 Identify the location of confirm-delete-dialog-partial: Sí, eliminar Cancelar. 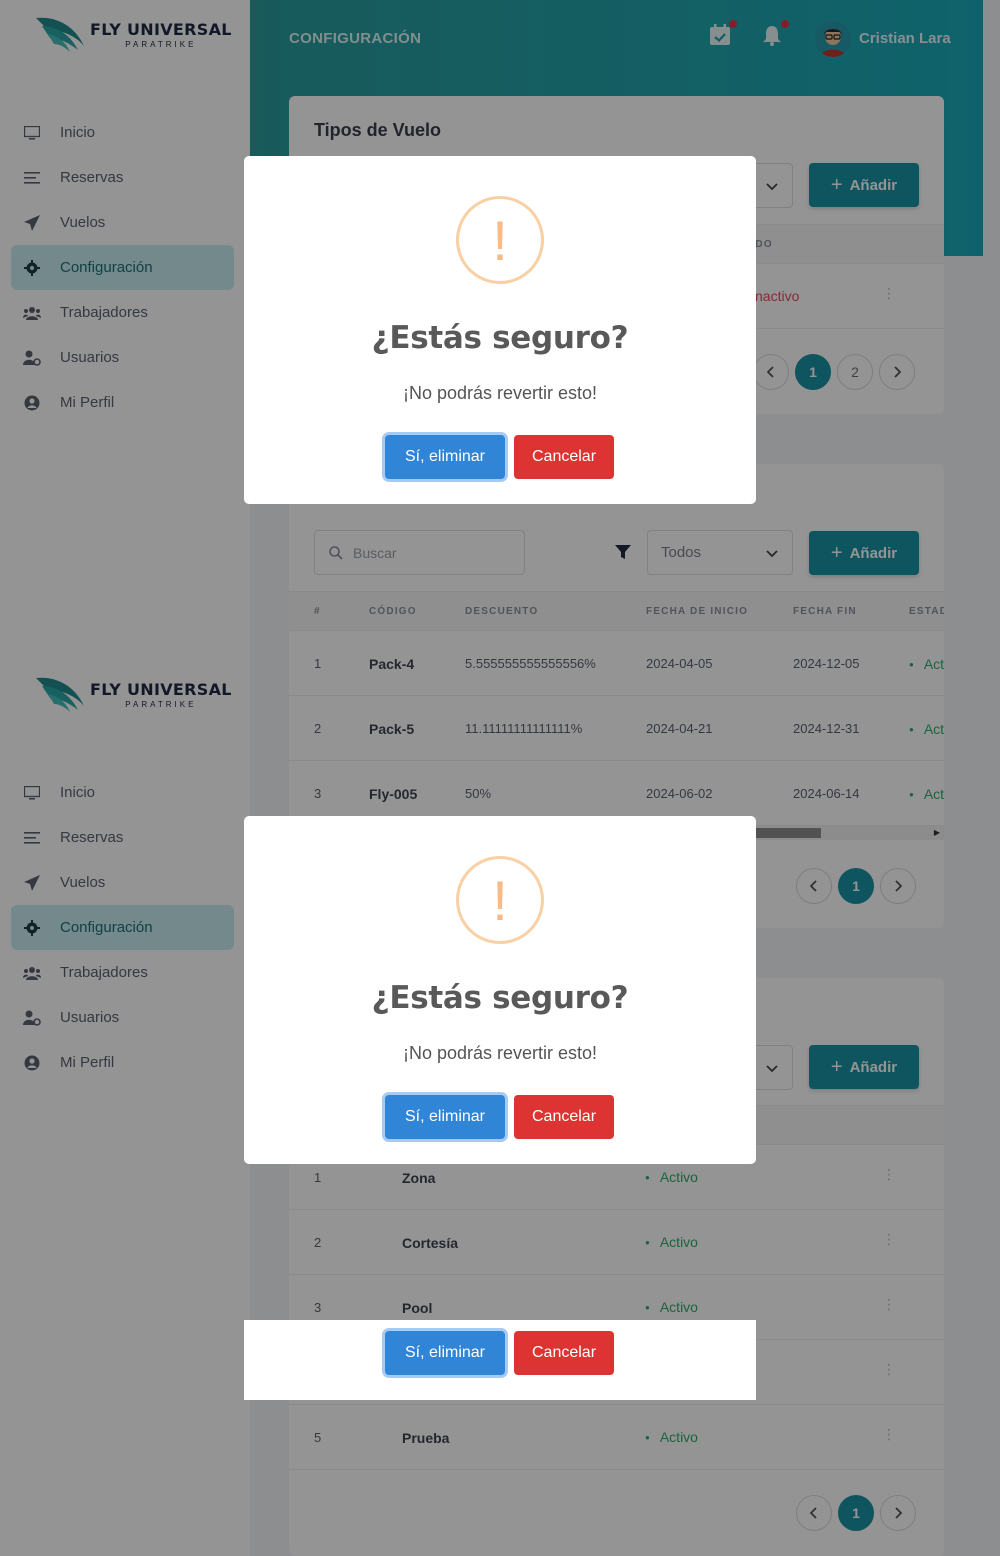
(500, 1360).